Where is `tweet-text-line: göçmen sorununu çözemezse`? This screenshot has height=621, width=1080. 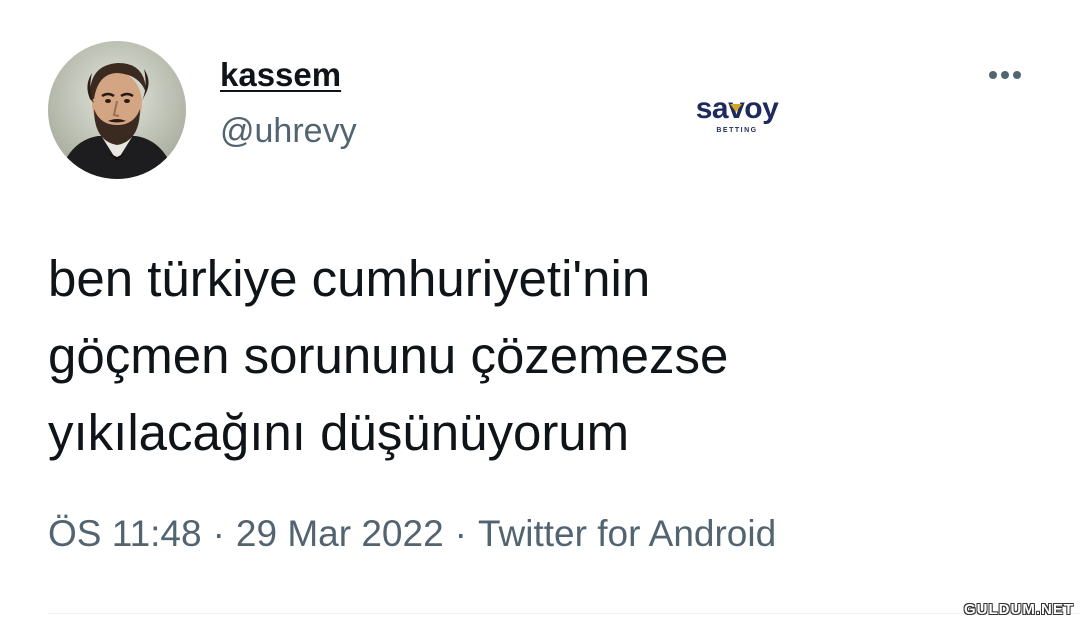 tweet-text-line: göçmen sorununu çözemezse is located at coordinates (388, 355).